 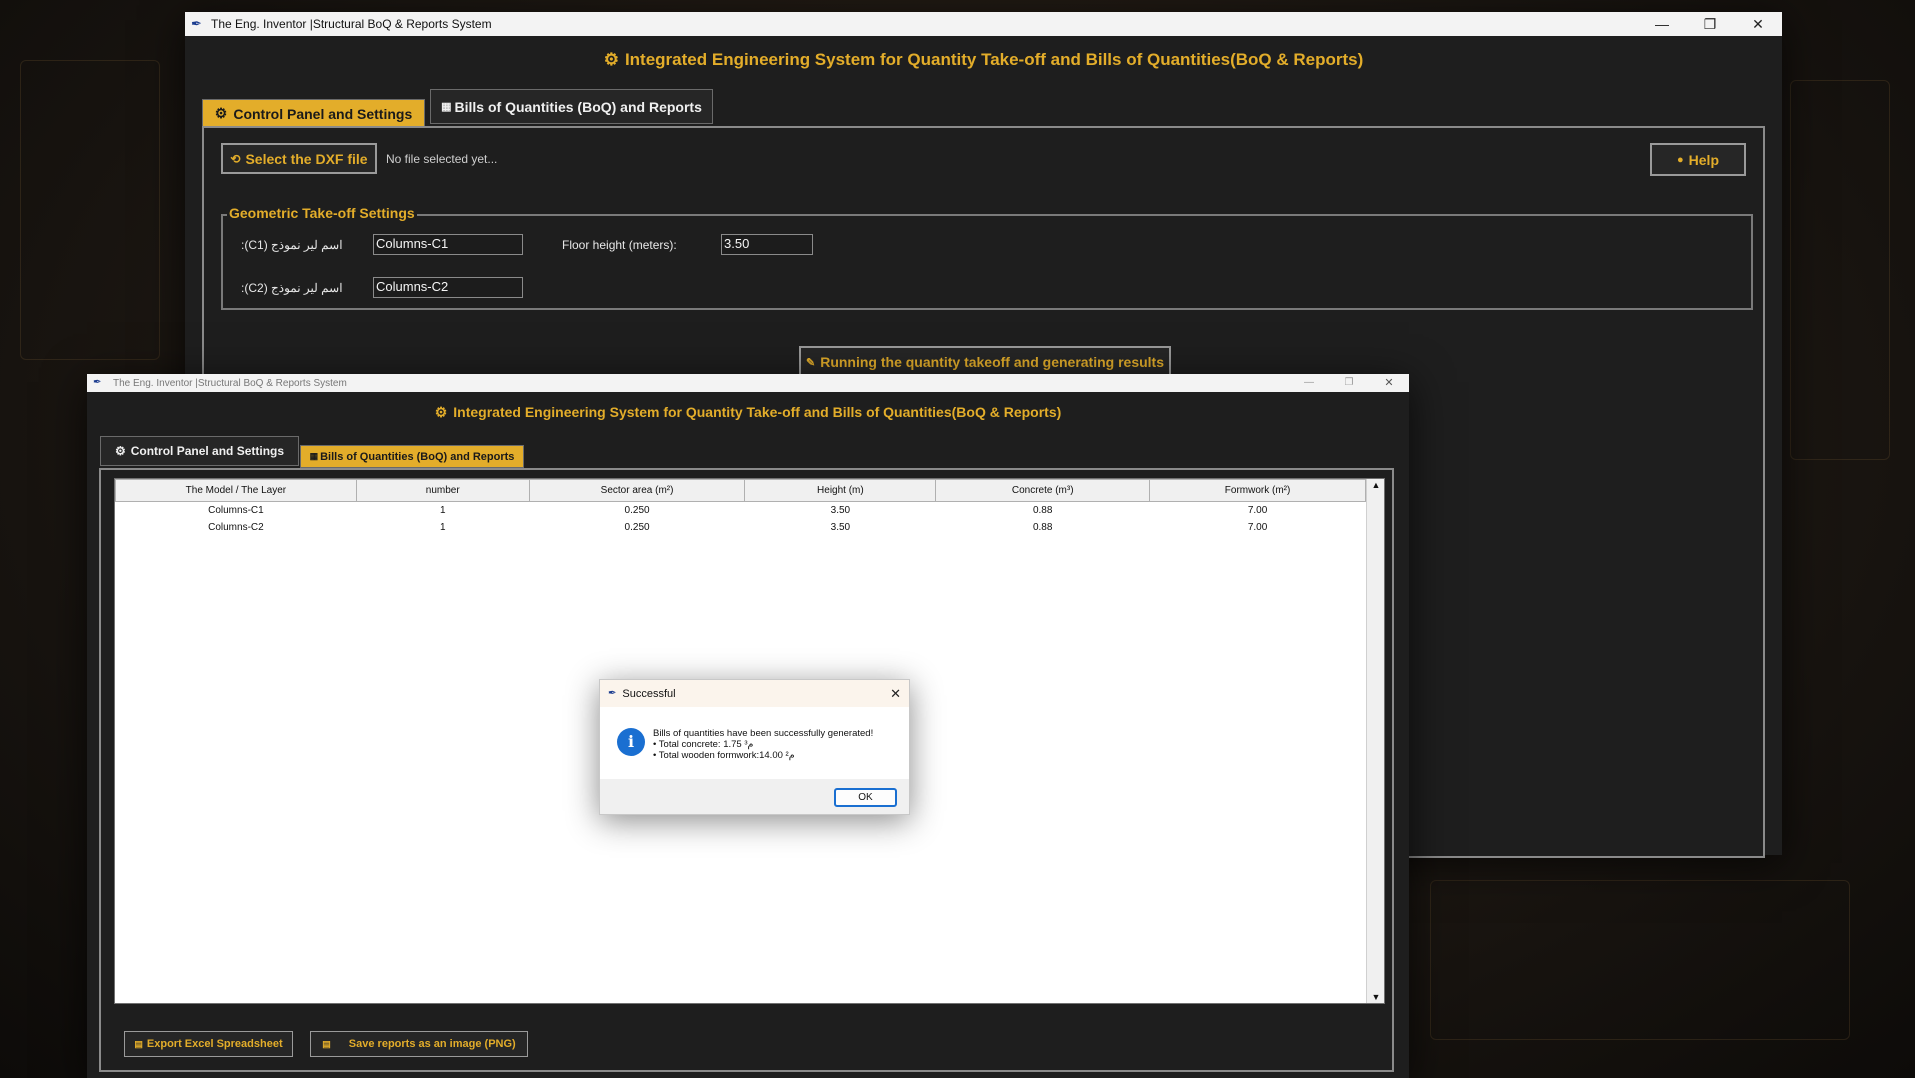 What do you see at coordinates (840, 490) in the screenshot?
I see `column-header: Height (m)` at bounding box center [840, 490].